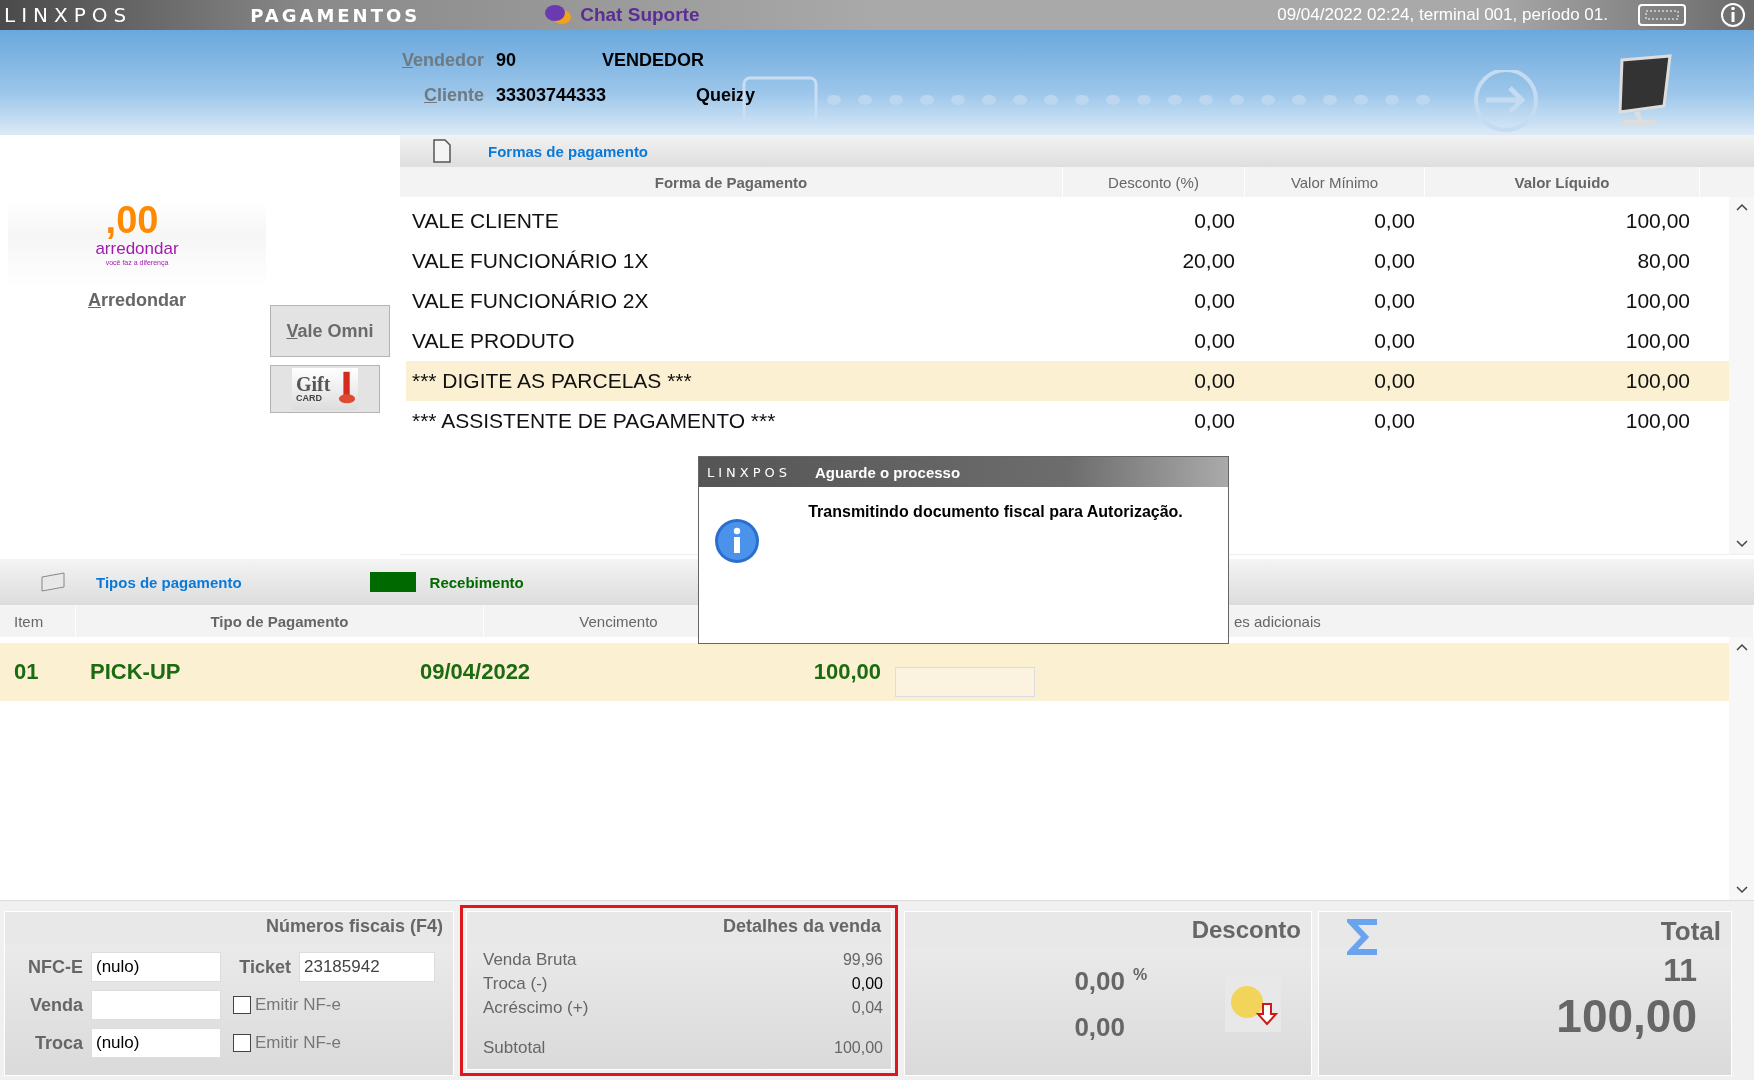 This screenshot has height=1080, width=1754. Describe the element at coordinates (367, 967) in the screenshot. I see `ticket-field: 23185942` at that location.